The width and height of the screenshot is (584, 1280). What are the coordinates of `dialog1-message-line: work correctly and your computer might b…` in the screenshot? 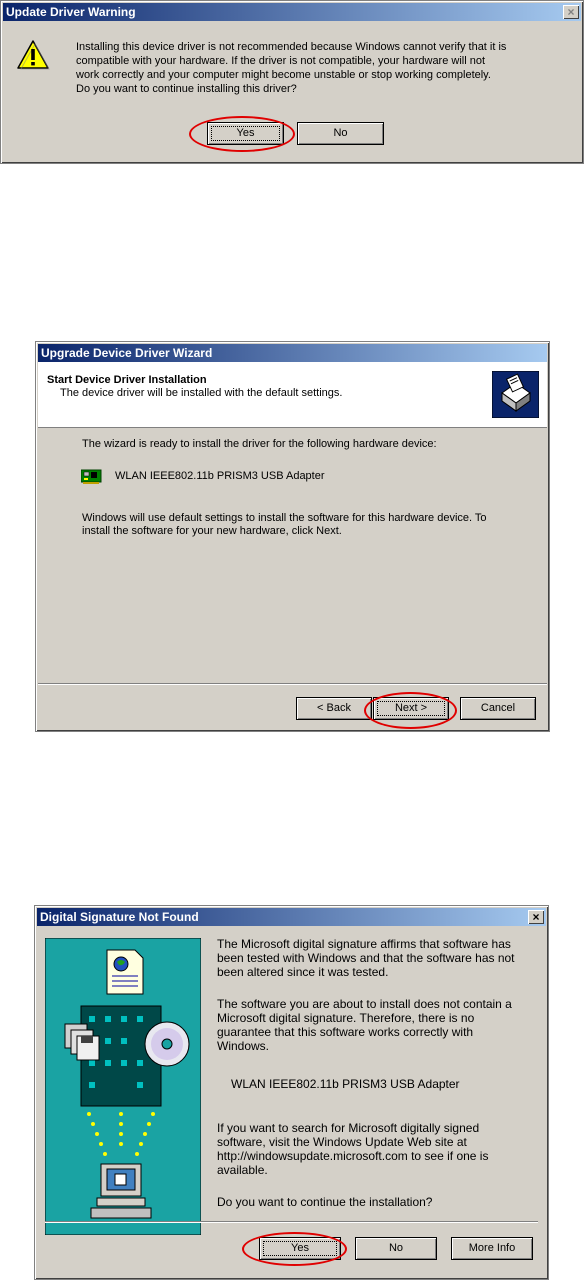 It's located at (283, 75).